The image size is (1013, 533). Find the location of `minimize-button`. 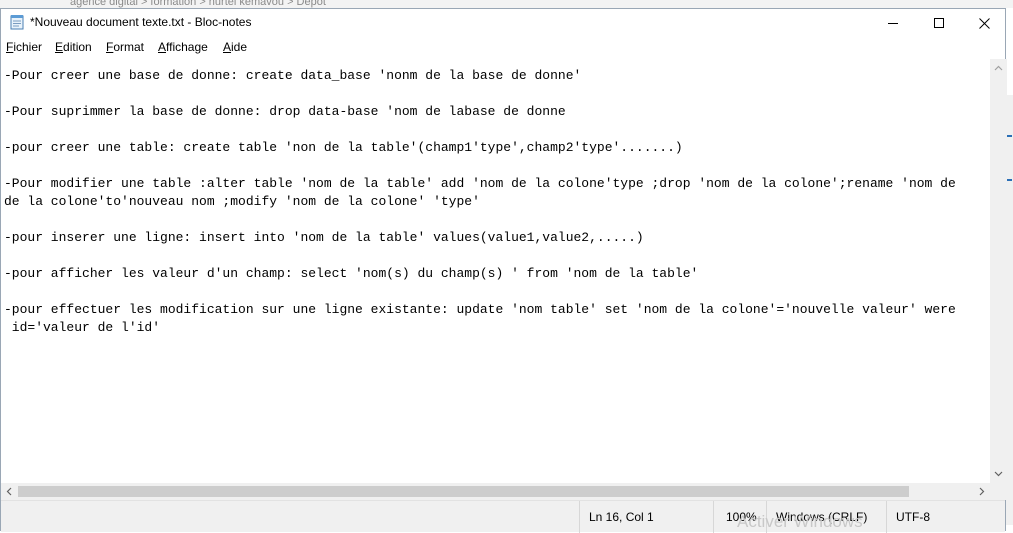

minimize-button is located at coordinates (893, 23).